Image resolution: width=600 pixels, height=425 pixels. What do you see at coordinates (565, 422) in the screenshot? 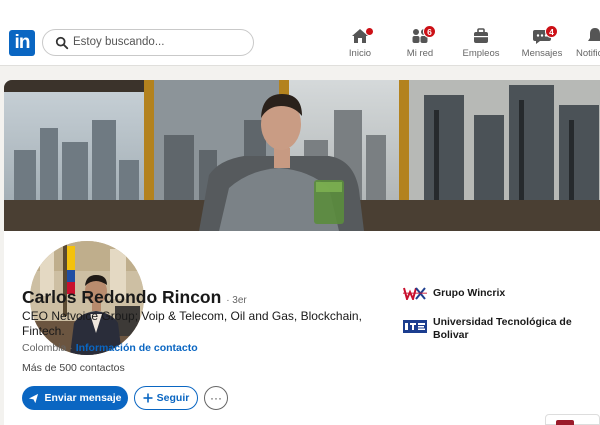
I see `messaging-panel-indicator` at bounding box center [565, 422].